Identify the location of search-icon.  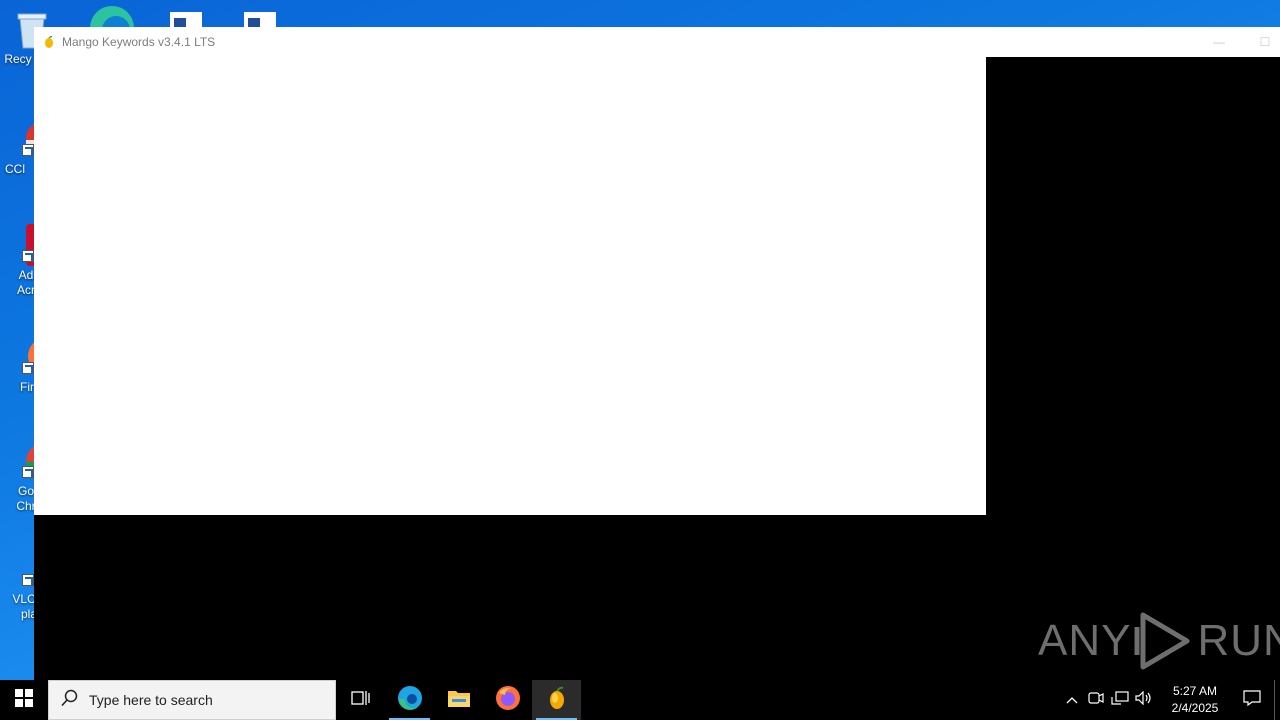
(70, 700).